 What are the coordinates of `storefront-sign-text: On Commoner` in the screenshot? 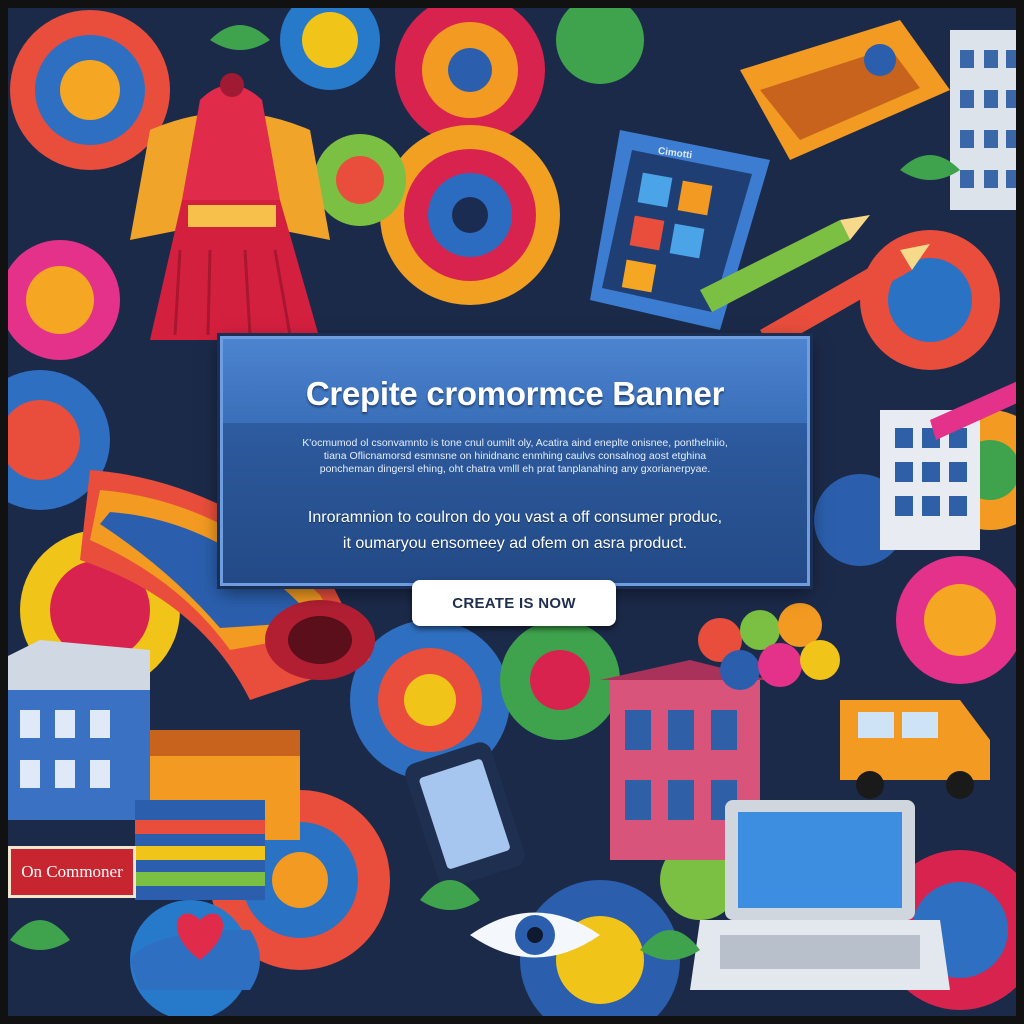 It's located at (72, 871).